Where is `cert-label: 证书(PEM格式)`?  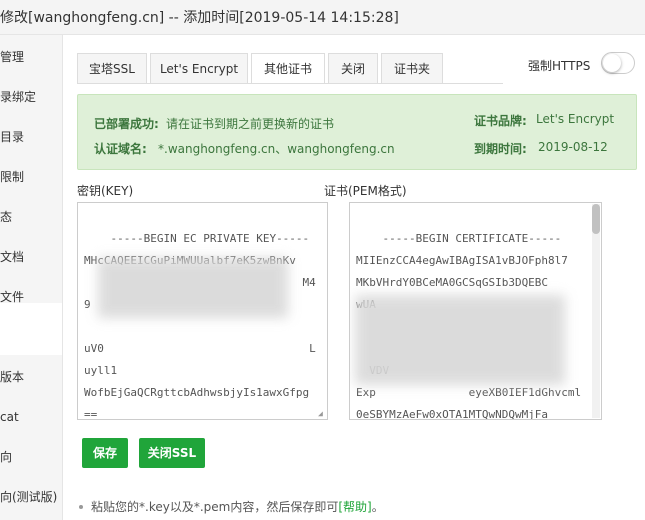 cert-label: 证书(PEM格式) is located at coordinates (365, 191).